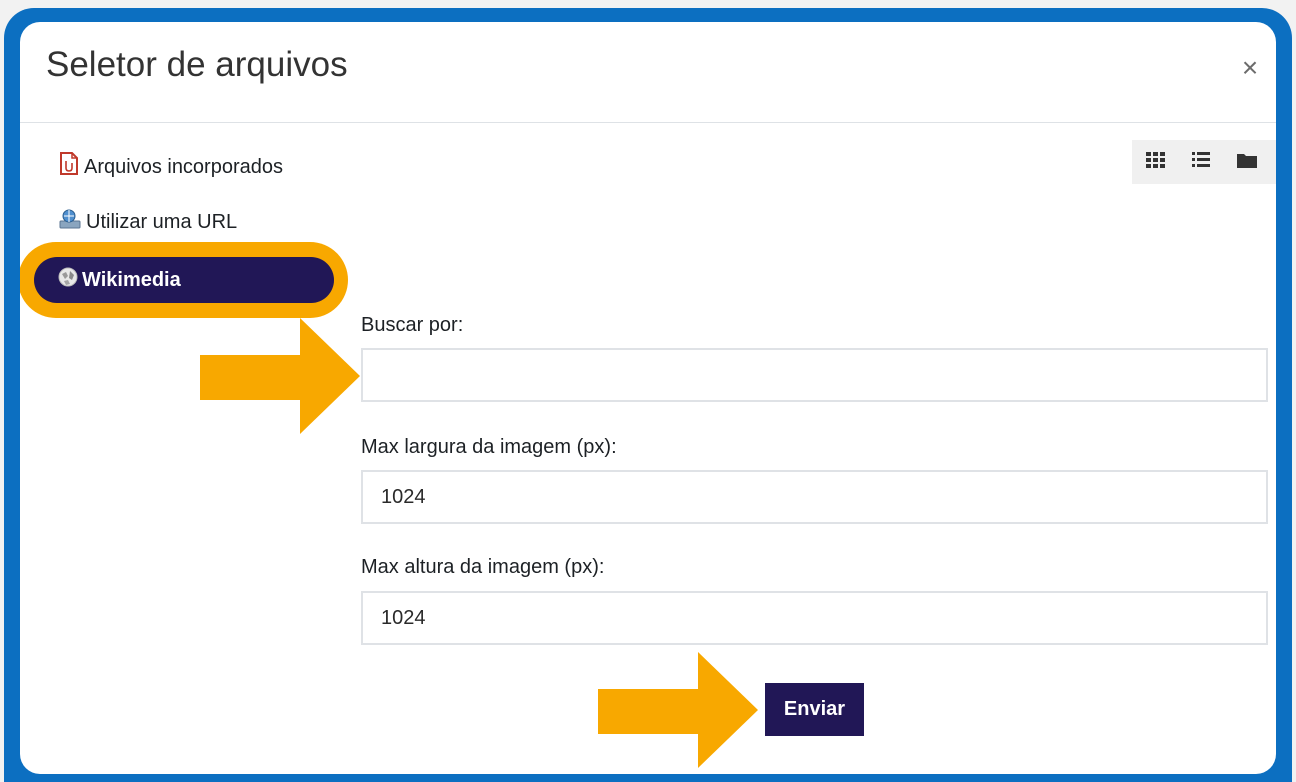 The height and width of the screenshot is (782, 1296). What do you see at coordinates (483, 567) in the screenshot?
I see `max-height-label: Max altura da imagem (px):` at bounding box center [483, 567].